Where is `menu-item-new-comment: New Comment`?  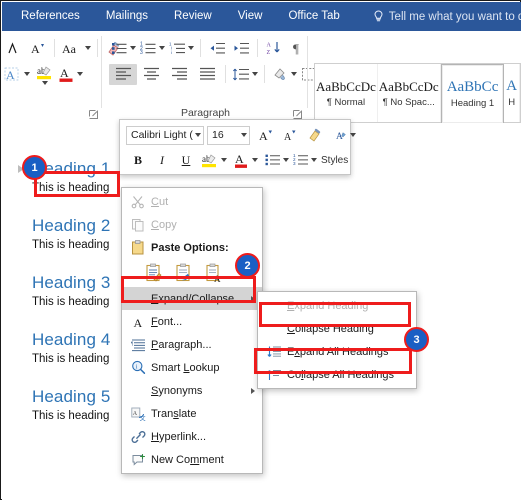 menu-item-new-comment: New Comment is located at coordinates (192, 459).